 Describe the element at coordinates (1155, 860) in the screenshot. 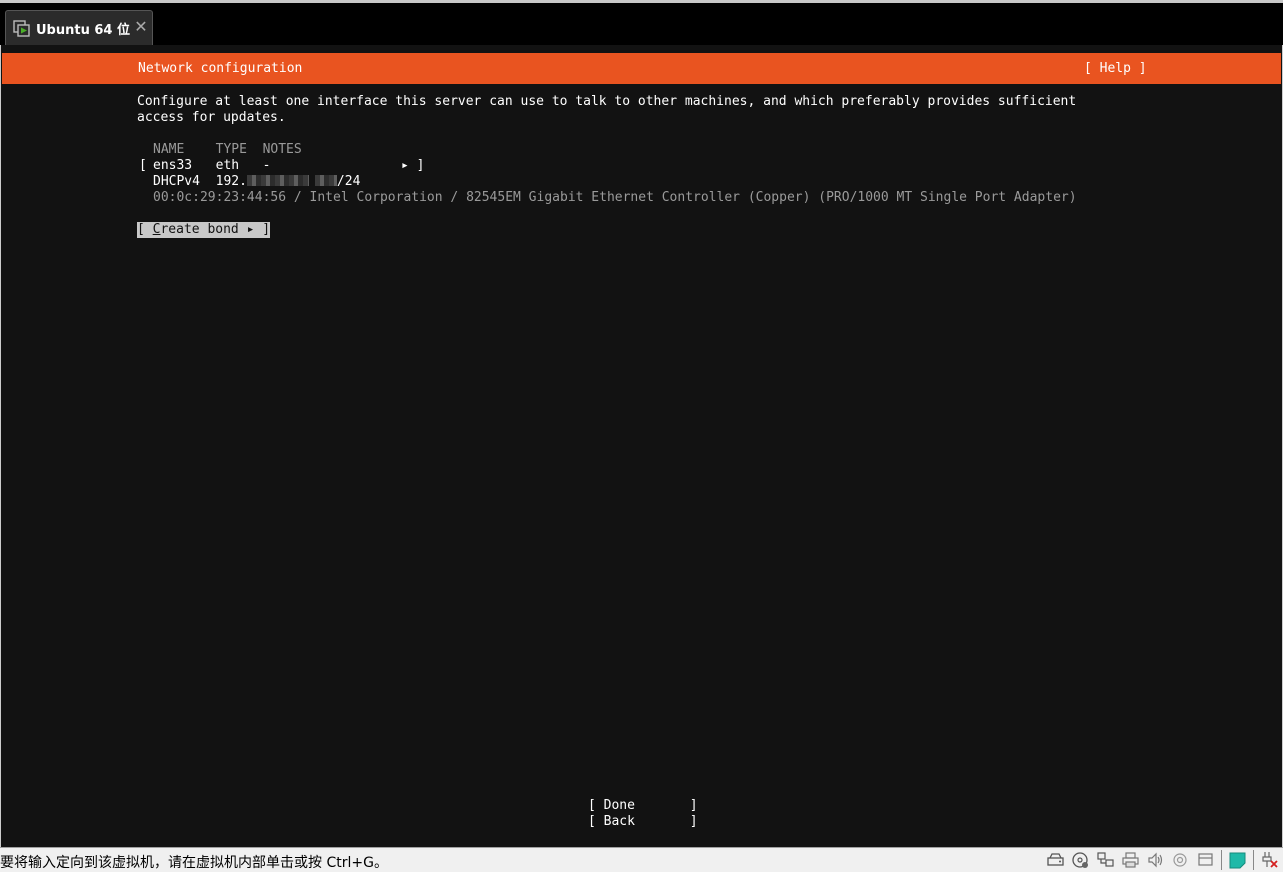

I see `sound-icon` at that location.